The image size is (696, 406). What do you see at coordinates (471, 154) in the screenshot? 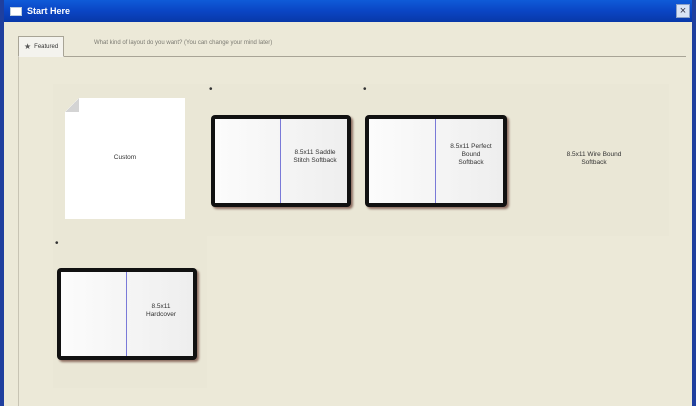
I see `layout-label-perfect-bound: 8.5x11 Perfect Bound Softback` at bounding box center [471, 154].